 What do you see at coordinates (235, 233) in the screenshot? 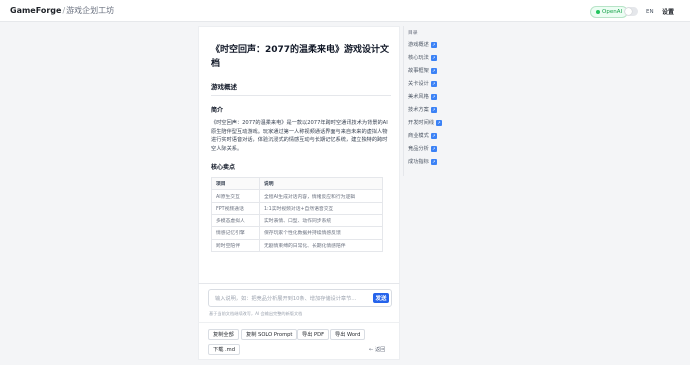
I see `table-cell: 情感记忆引擎` at bounding box center [235, 233].